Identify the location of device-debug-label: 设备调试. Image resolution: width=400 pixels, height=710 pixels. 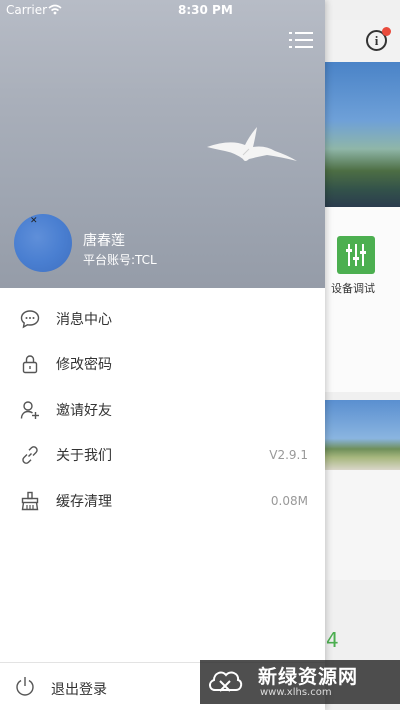
(353, 288).